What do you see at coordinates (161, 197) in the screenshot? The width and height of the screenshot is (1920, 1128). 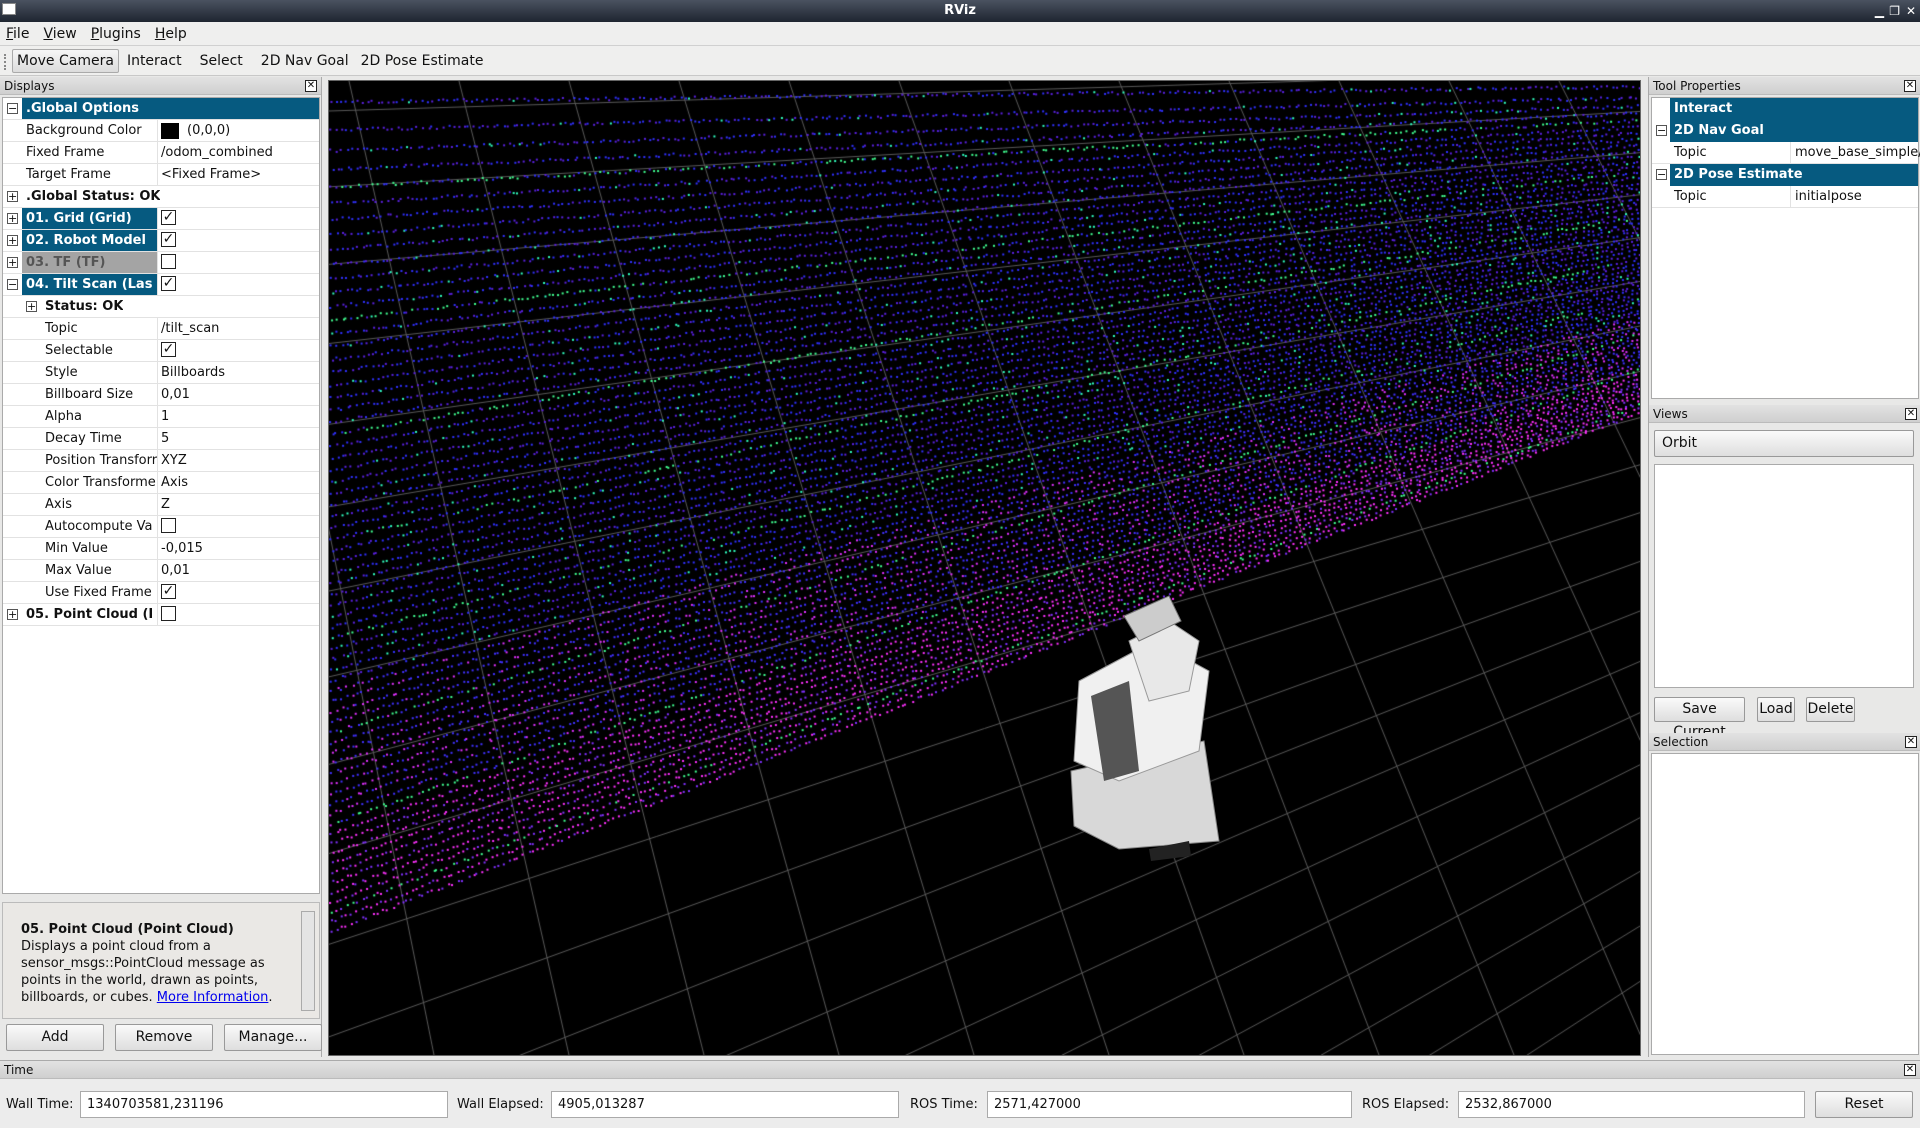 I see `tree-row-global-status: + .Global Status: OK` at bounding box center [161, 197].